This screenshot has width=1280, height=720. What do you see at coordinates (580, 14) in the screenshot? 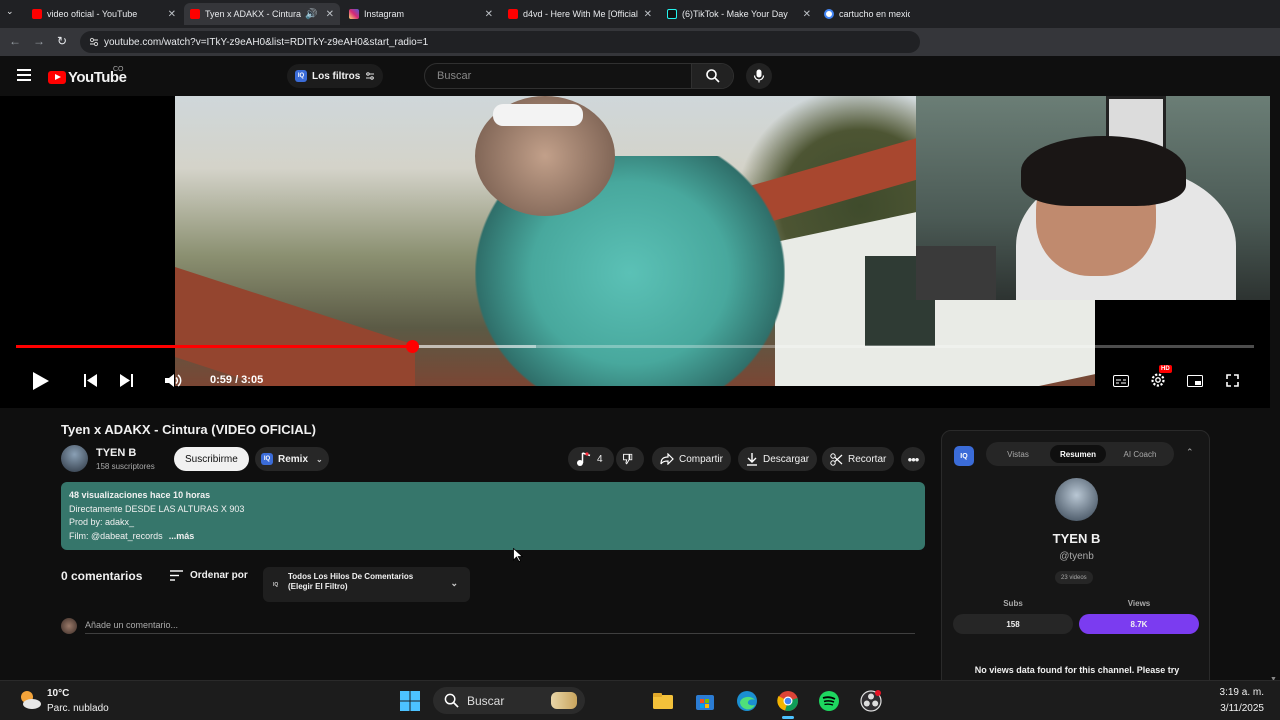
I see `browser-tab: d4vd - Here With Me [Official M ✕` at bounding box center [580, 14].